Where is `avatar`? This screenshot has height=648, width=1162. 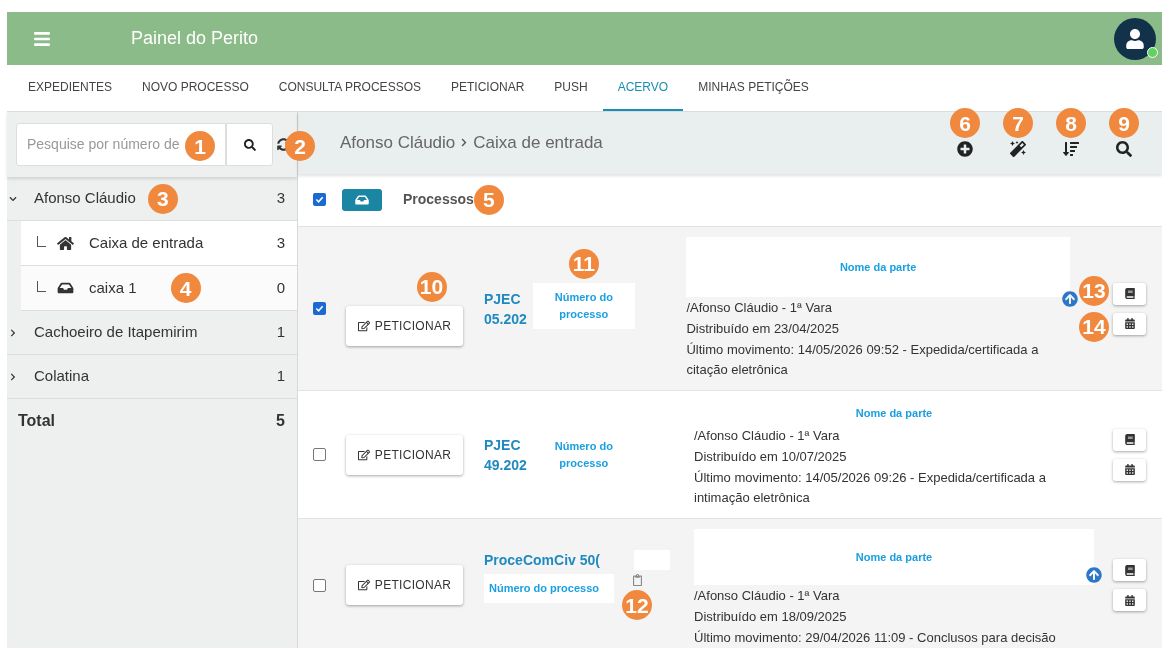 avatar is located at coordinates (1135, 38).